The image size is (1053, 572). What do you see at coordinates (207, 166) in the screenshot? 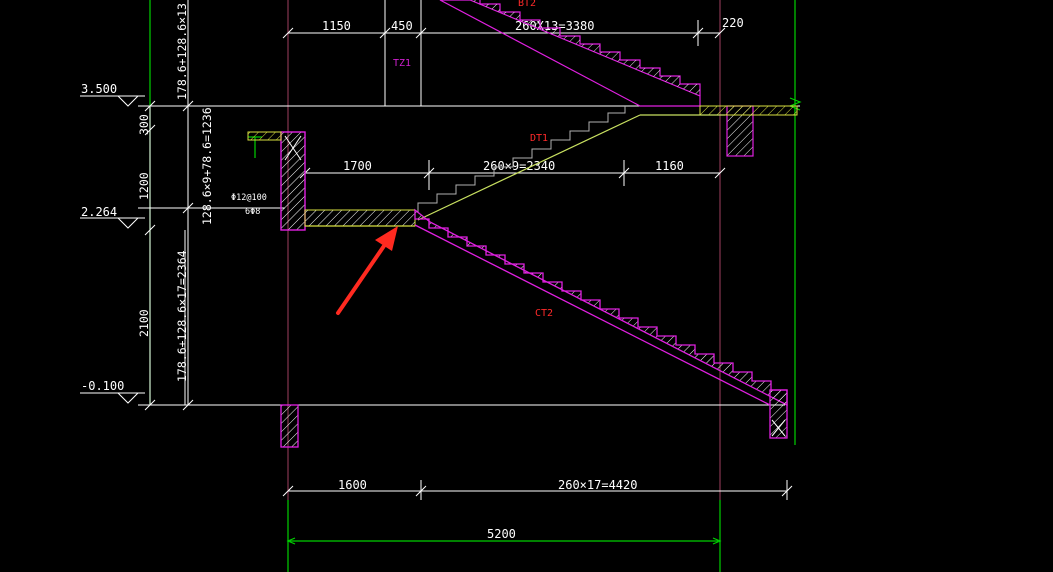
I see `vdim-mid: 128.6×9+78.6=1236` at bounding box center [207, 166].